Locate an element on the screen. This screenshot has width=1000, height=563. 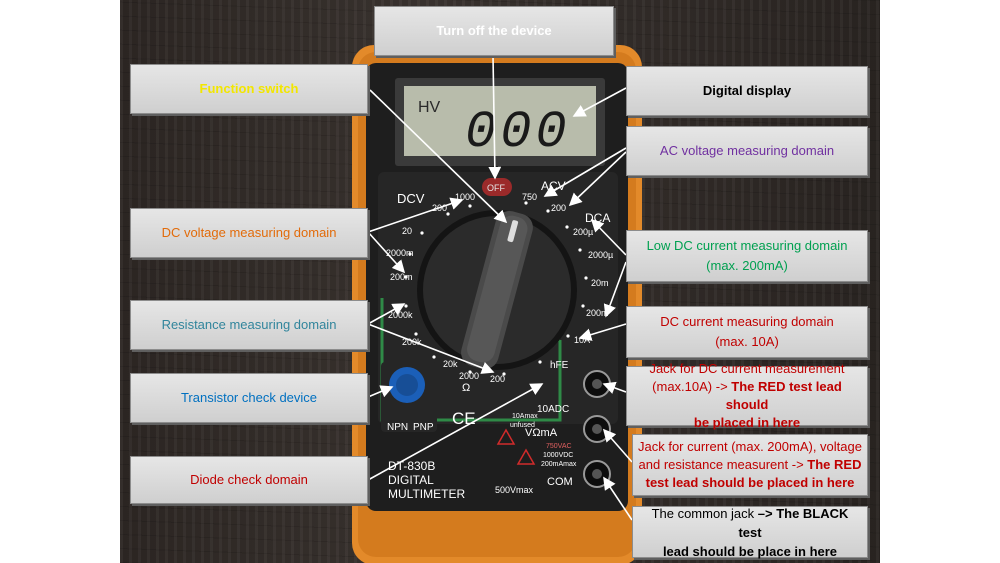
v500-label: 500Vmax is located at coordinates (514, 490).